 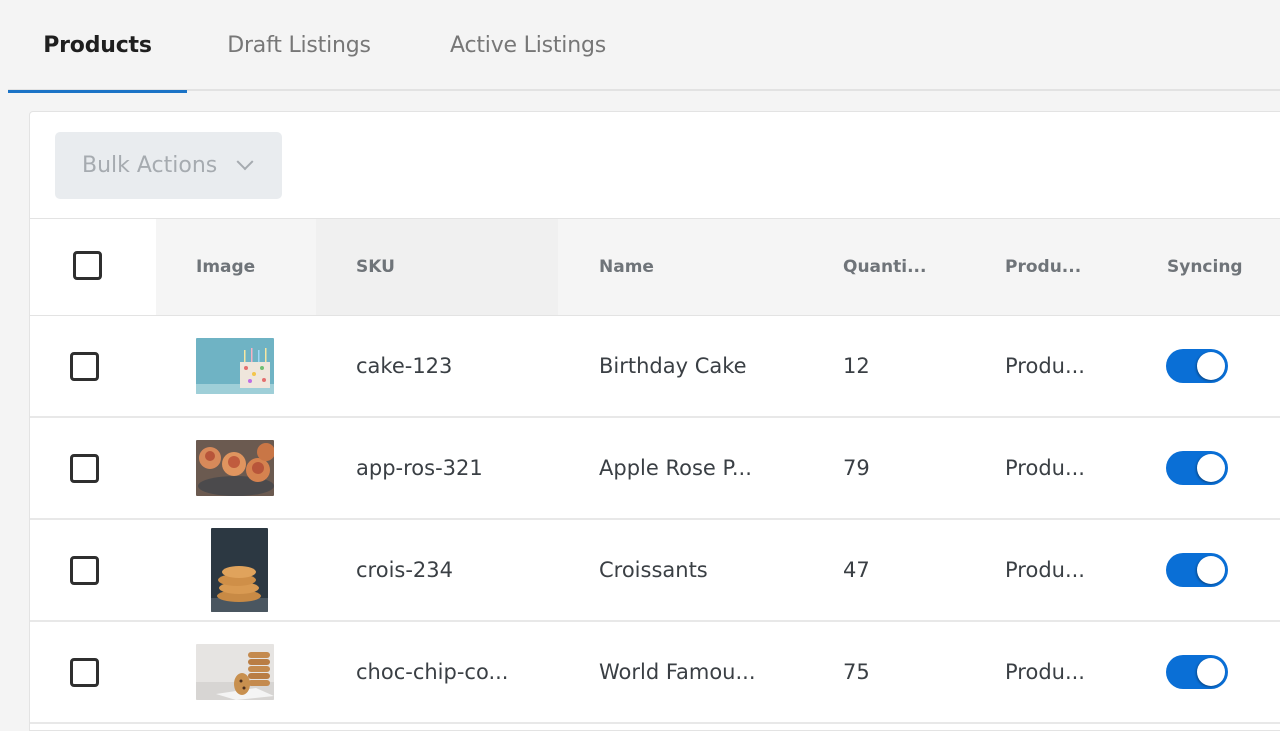 What do you see at coordinates (856, 672) in the screenshot?
I see `quantity-cell: 75` at bounding box center [856, 672].